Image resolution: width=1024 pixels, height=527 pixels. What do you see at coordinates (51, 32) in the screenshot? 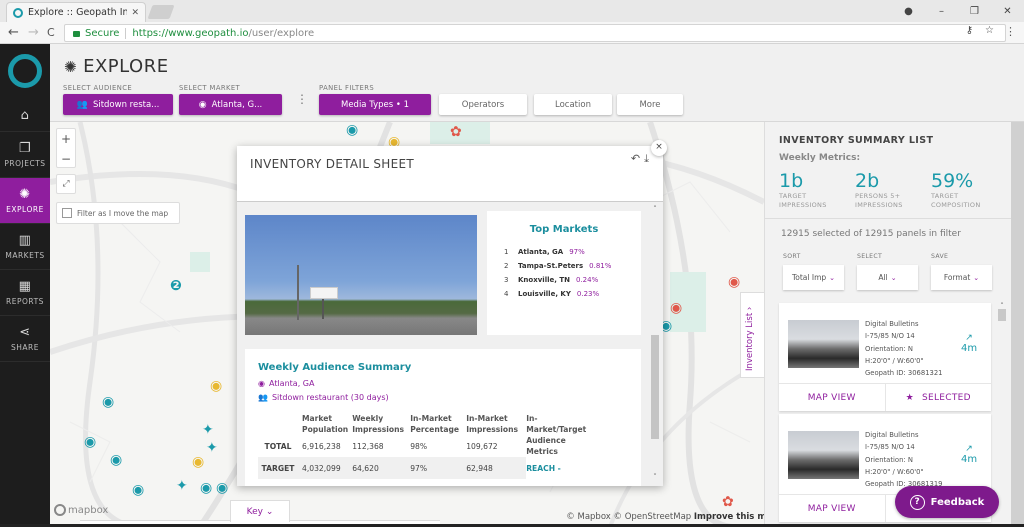
I see `reload-button: C` at bounding box center [51, 32].